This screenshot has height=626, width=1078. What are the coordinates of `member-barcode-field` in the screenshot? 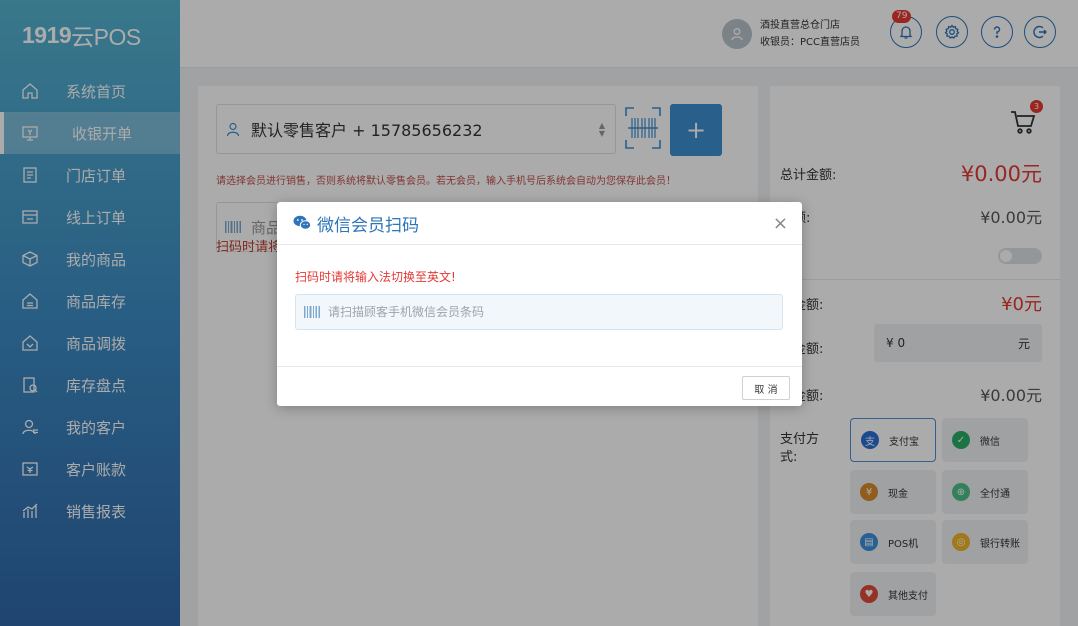 It's located at (539, 312).